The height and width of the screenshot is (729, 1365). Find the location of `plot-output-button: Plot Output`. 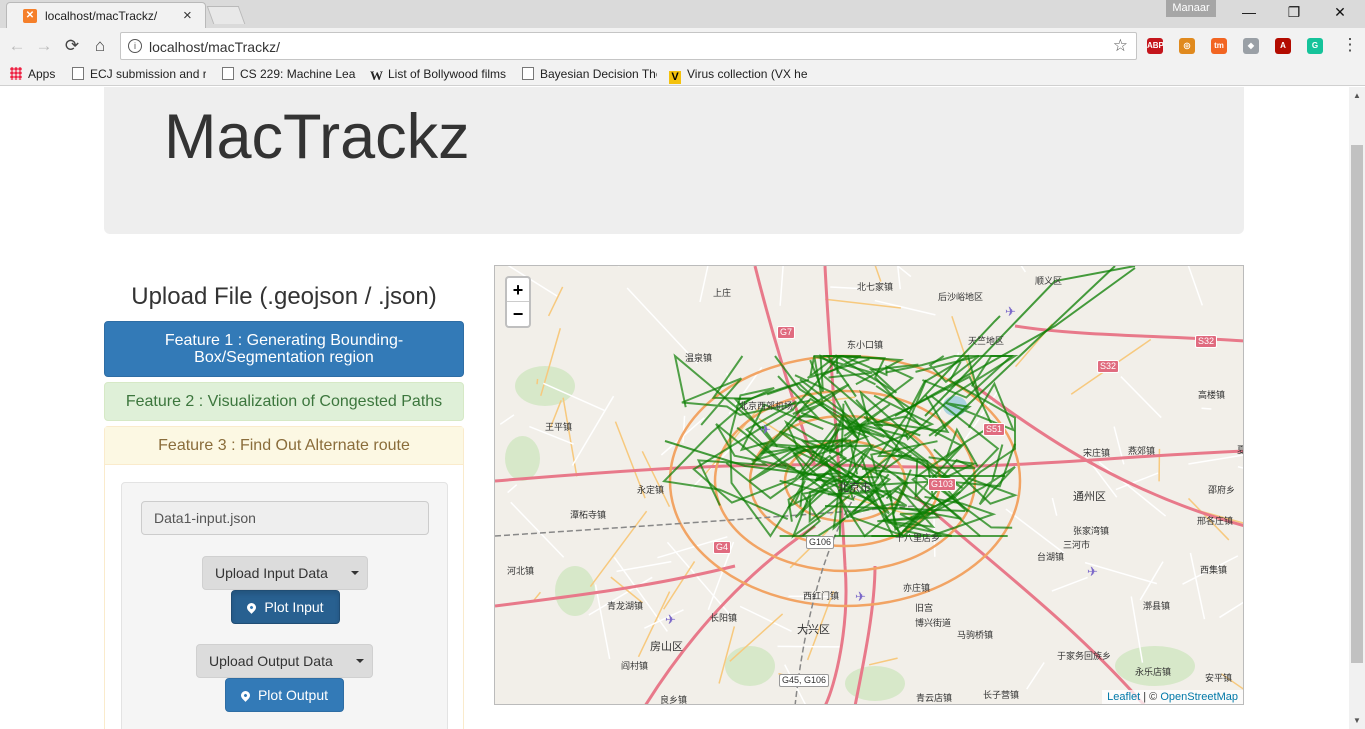

plot-output-button: Plot Output is located at coordinates (284, 695).